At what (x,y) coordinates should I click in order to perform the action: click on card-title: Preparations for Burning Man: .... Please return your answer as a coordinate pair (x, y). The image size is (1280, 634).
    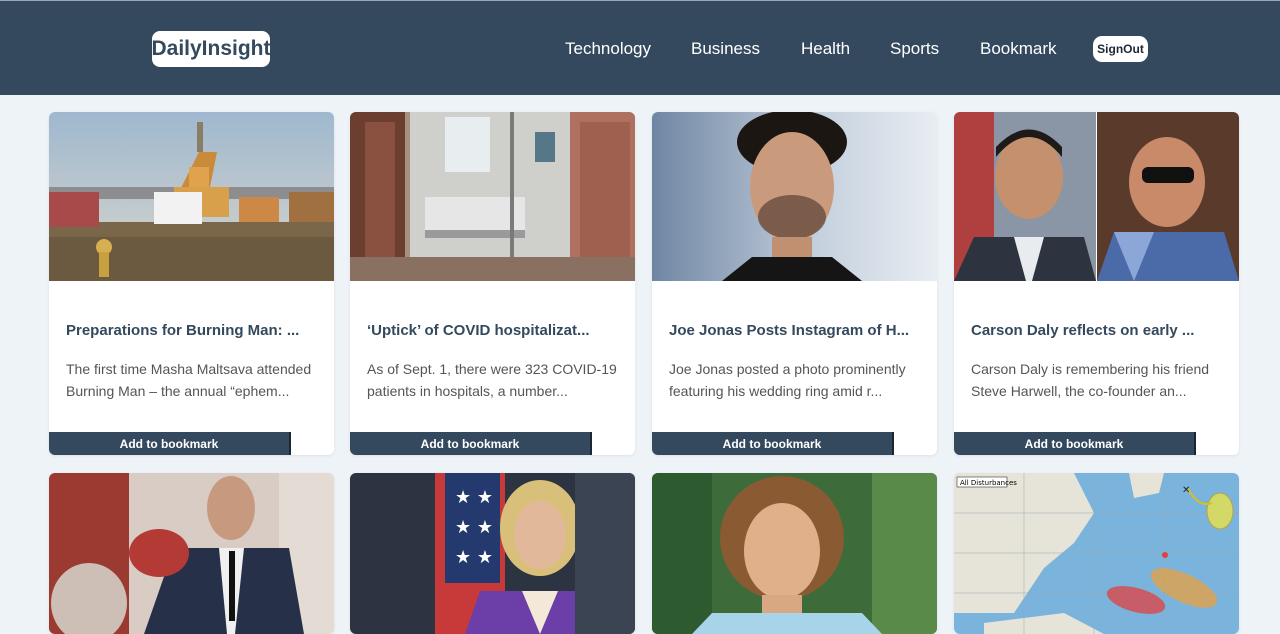
    Looking at the image, I should click on (193, 330).